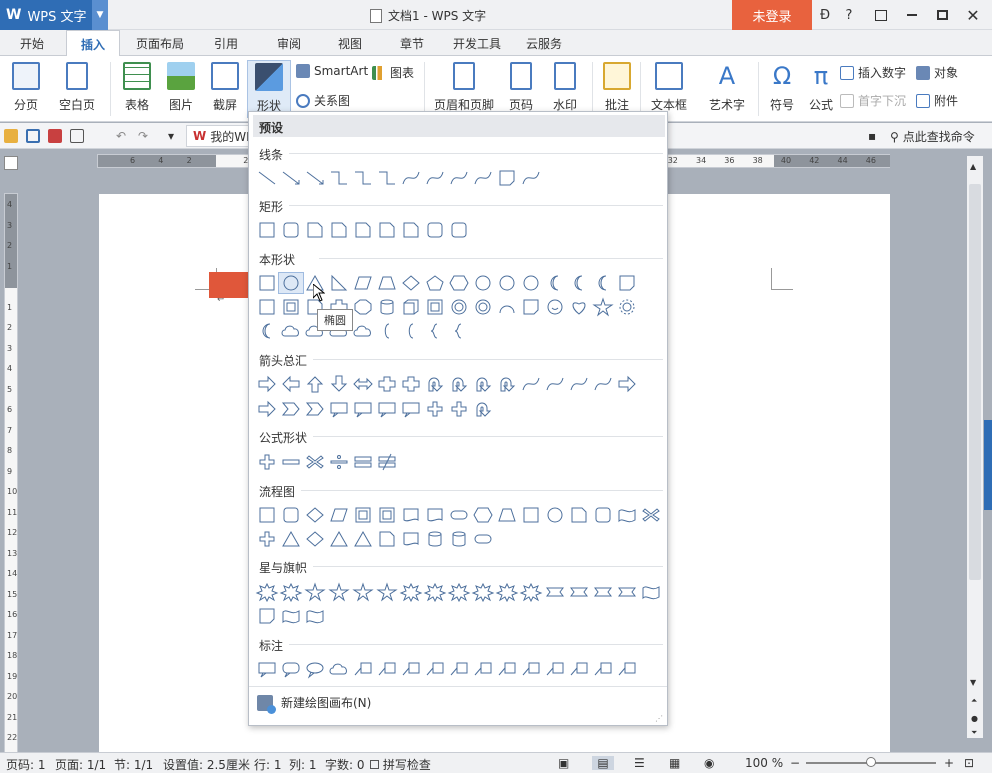  What do you see at coordinates (315, 669) in the screenshot?
I see `shape-oval-callout-icon` at bounding box center [315, 669].